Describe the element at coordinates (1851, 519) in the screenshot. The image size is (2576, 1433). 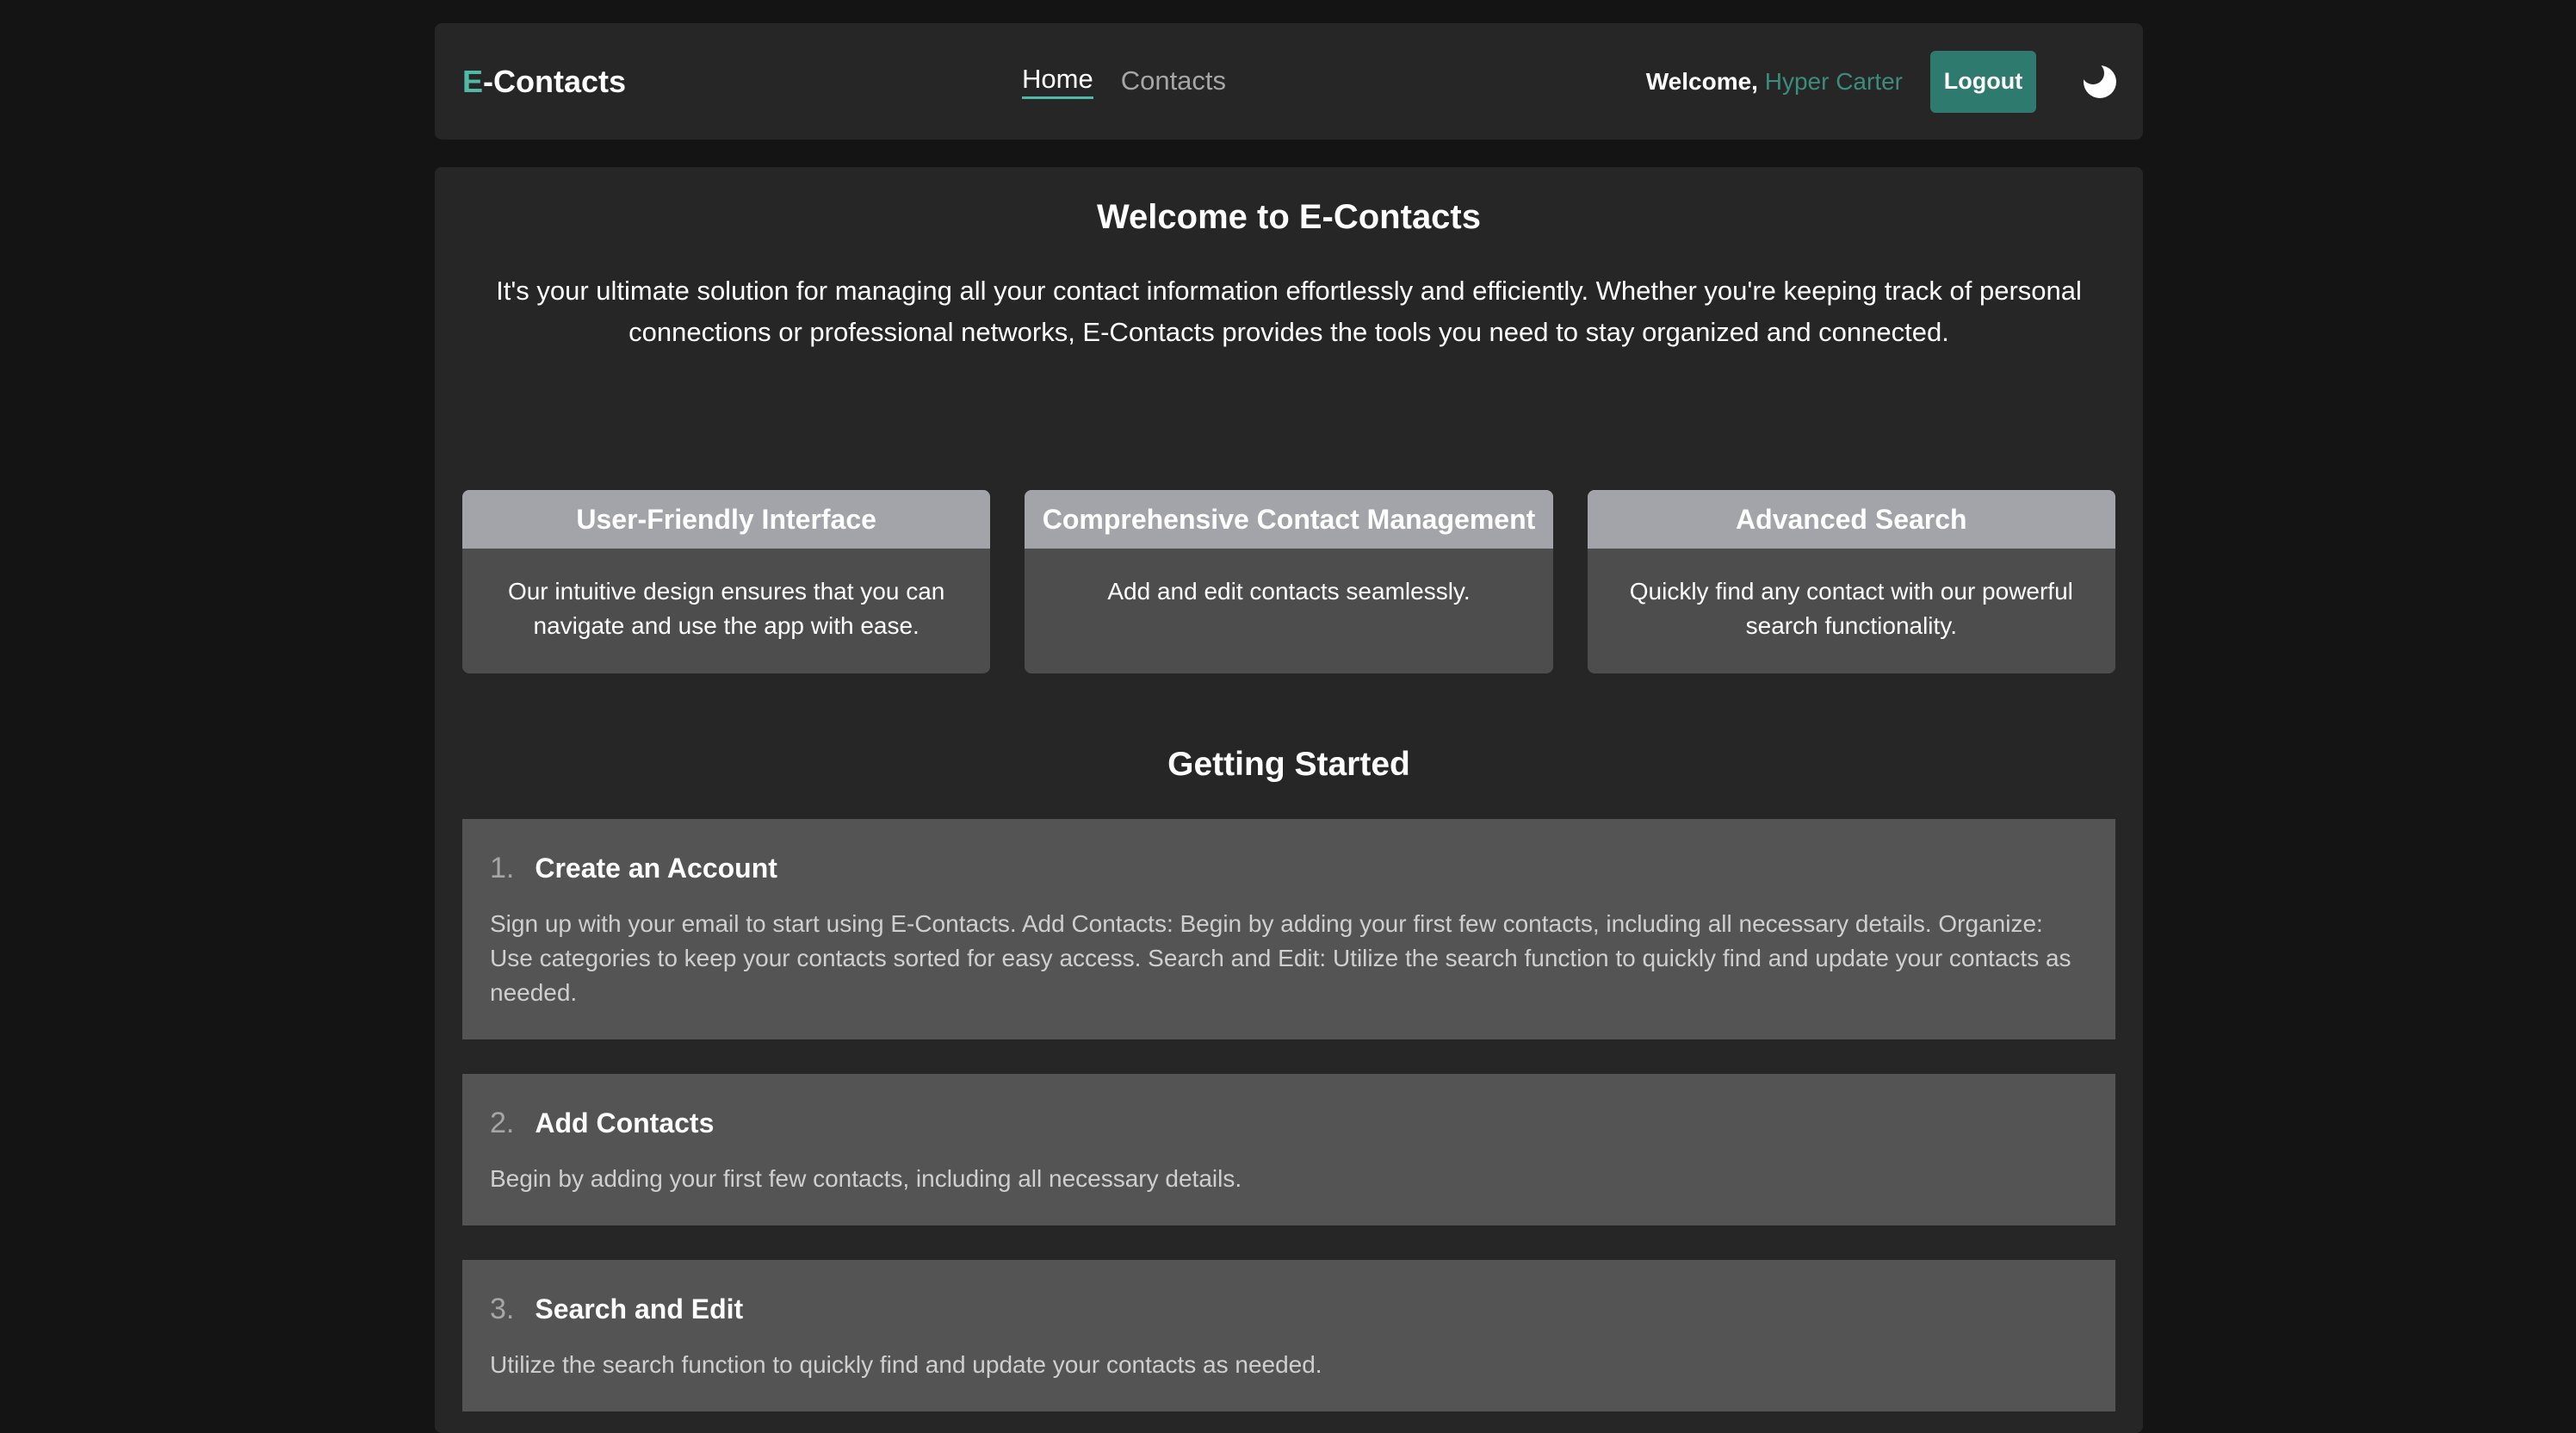
I see `feature-title: Advanced Search` at that location.